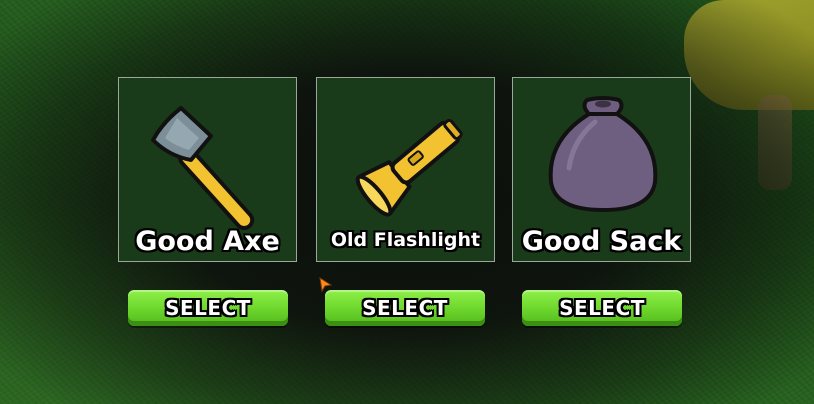 Image resolution: width=814 pixels, height=404 pixels. Describe the element at coordinates (601, 241) in the screenshot. I see `item-name: Good Sack` at that location.